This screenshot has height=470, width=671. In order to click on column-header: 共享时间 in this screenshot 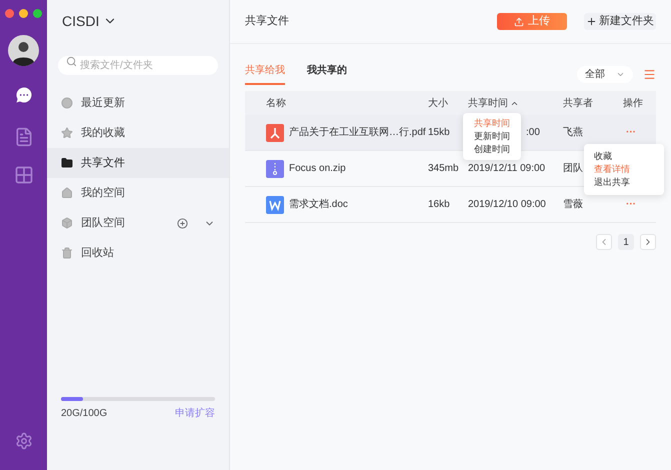, I will do `click(515, 103)`.